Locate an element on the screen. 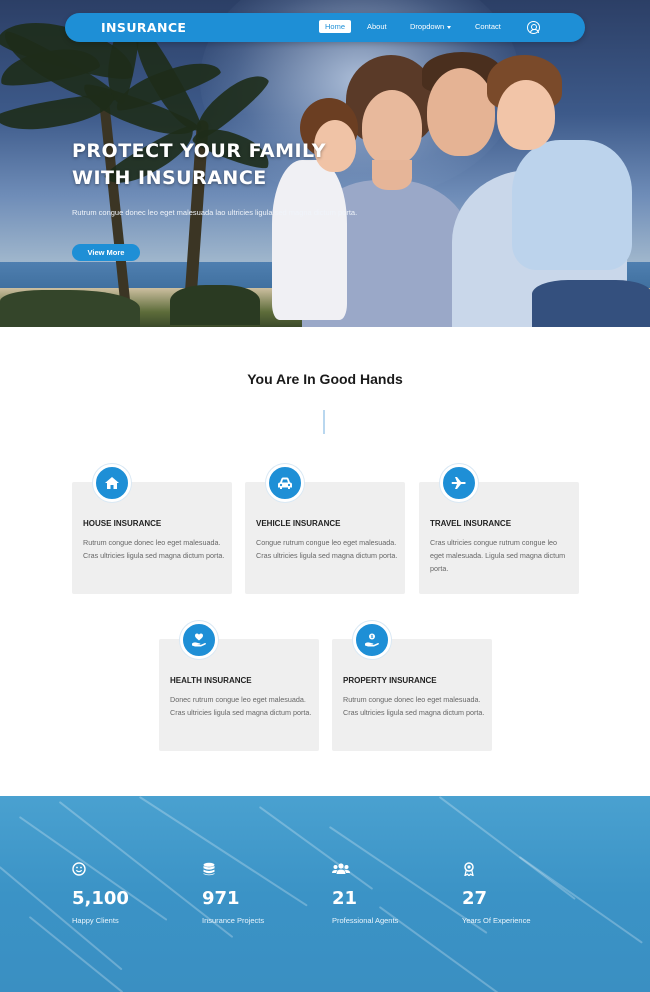  stat-label: Happy Clients is located at coordinates (95, 920).